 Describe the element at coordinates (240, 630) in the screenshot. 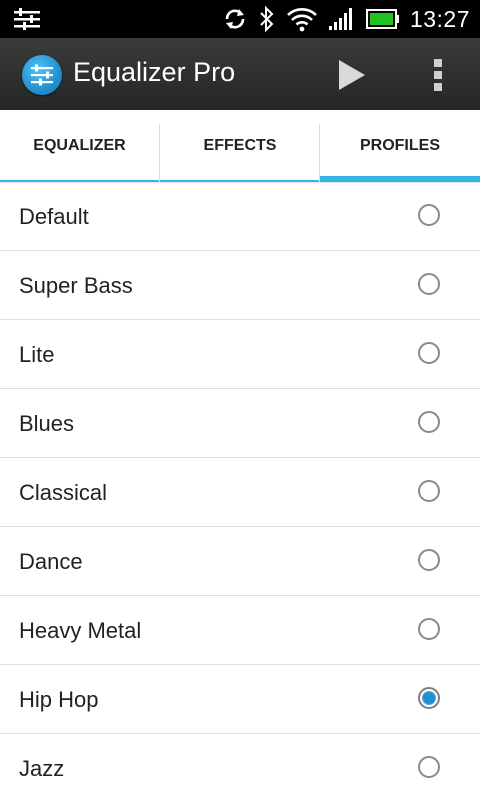

I see `profile-item-heavy-metal: Heavy Metal` at that location.